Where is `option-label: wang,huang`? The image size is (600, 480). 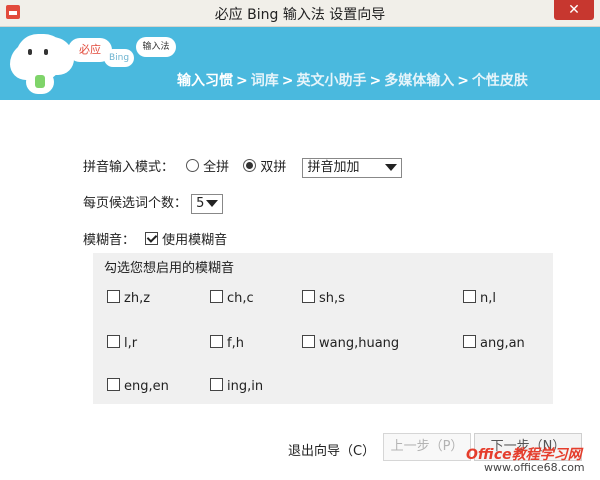
option-label: wang,huang is located at coordinates (359, 343).